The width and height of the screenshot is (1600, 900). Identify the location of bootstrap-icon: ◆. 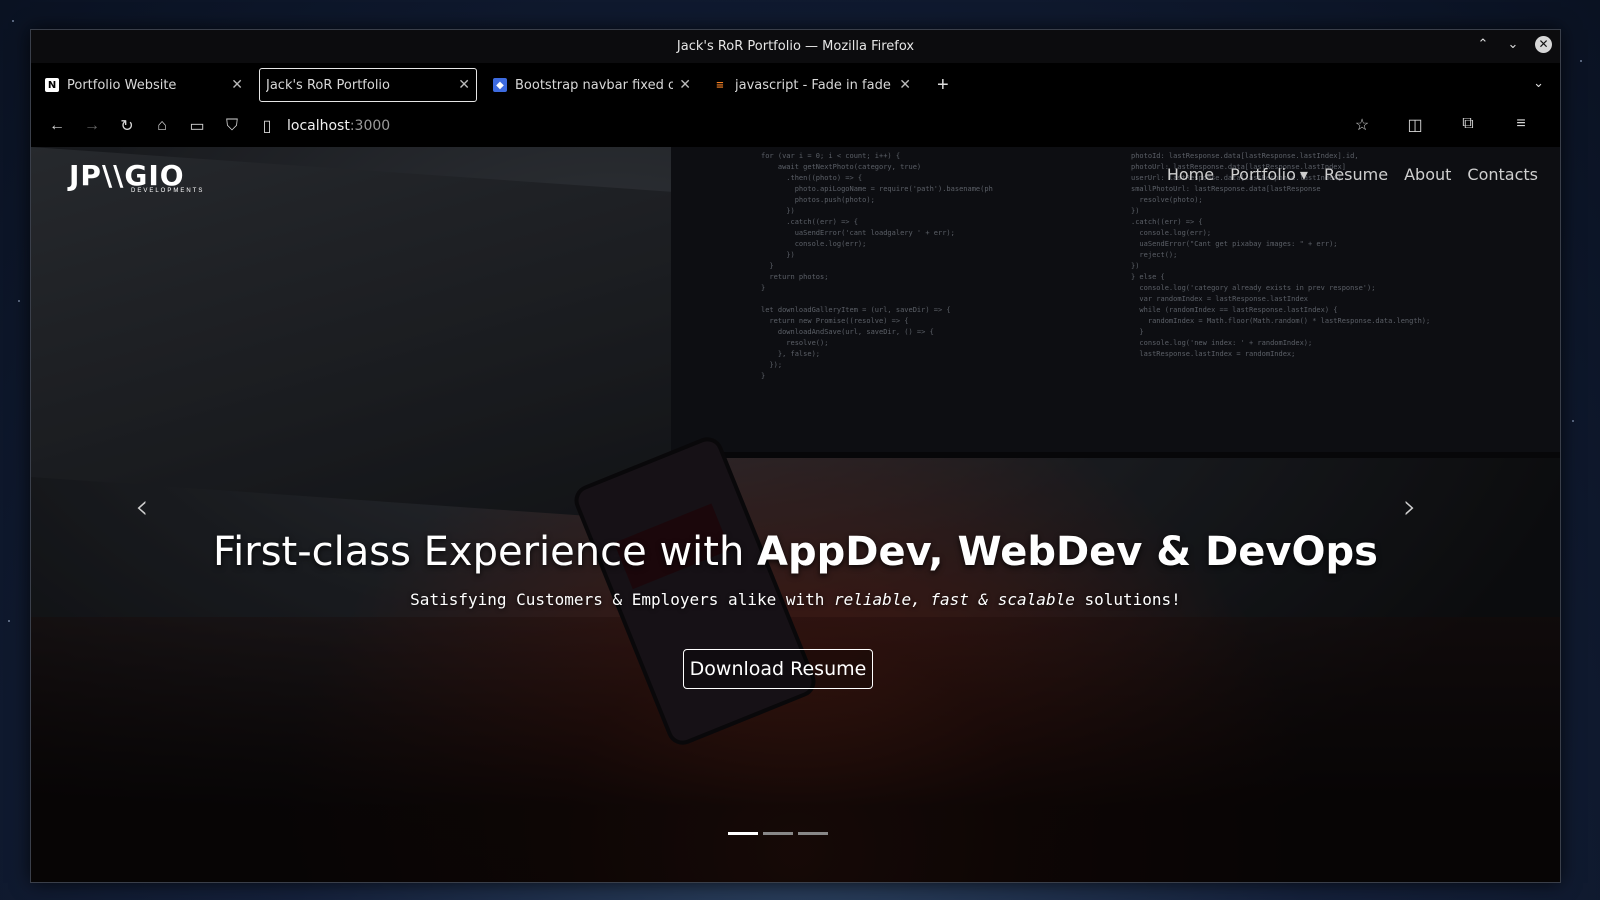
(500, 85).